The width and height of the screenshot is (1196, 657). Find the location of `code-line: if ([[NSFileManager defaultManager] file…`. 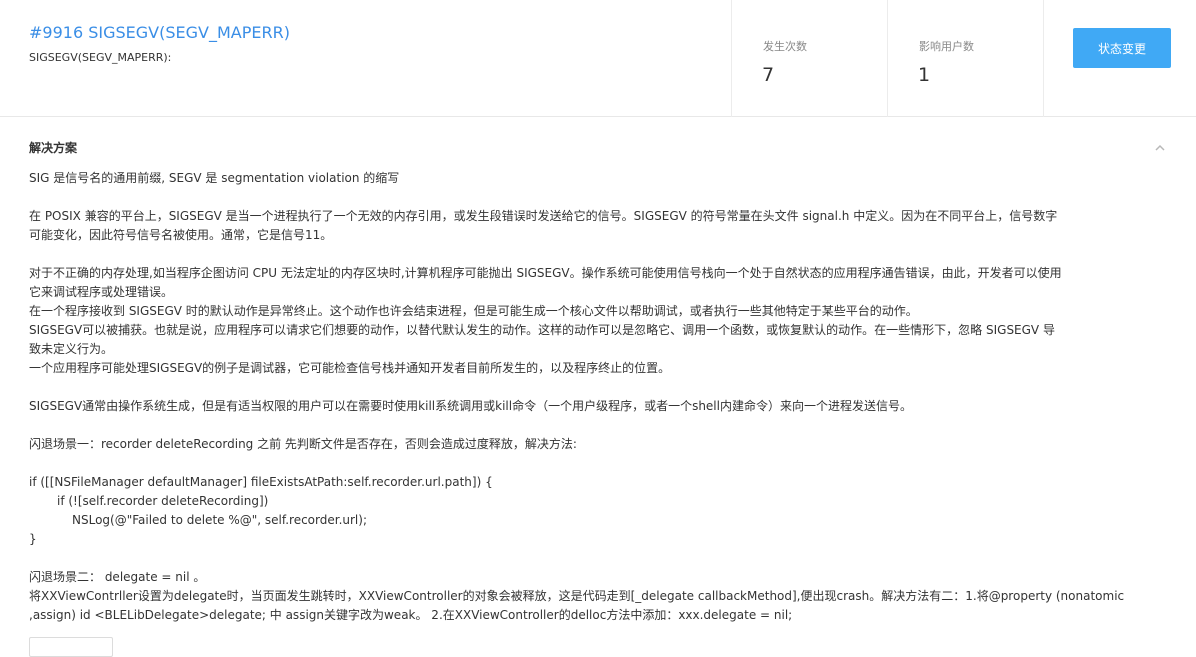

code-line: if ([[NSFileManager defaultManager] file… is located at coordinates (261, 482).